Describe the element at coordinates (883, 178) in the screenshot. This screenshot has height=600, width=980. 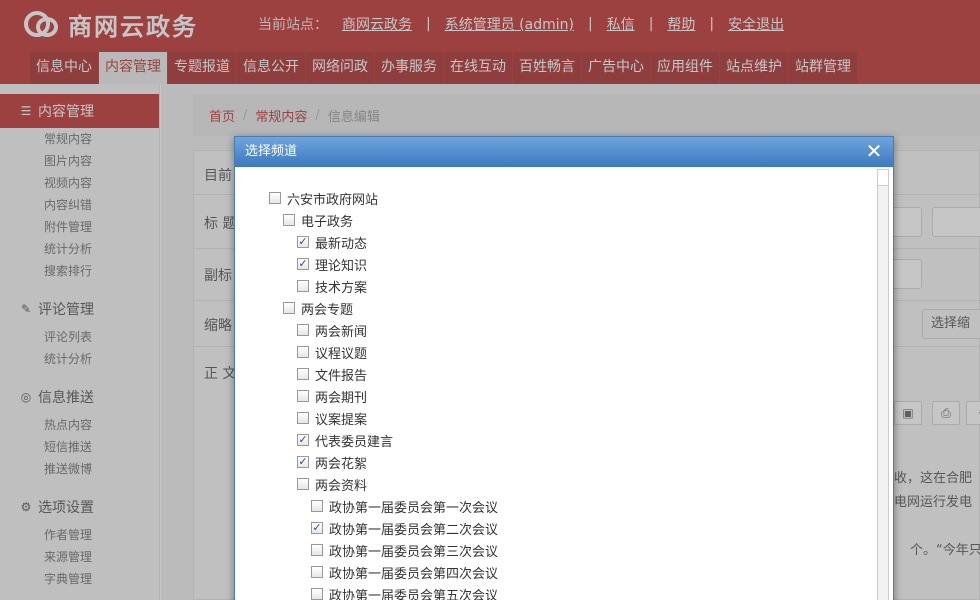
I see `scrollbar-thumb` at that location.